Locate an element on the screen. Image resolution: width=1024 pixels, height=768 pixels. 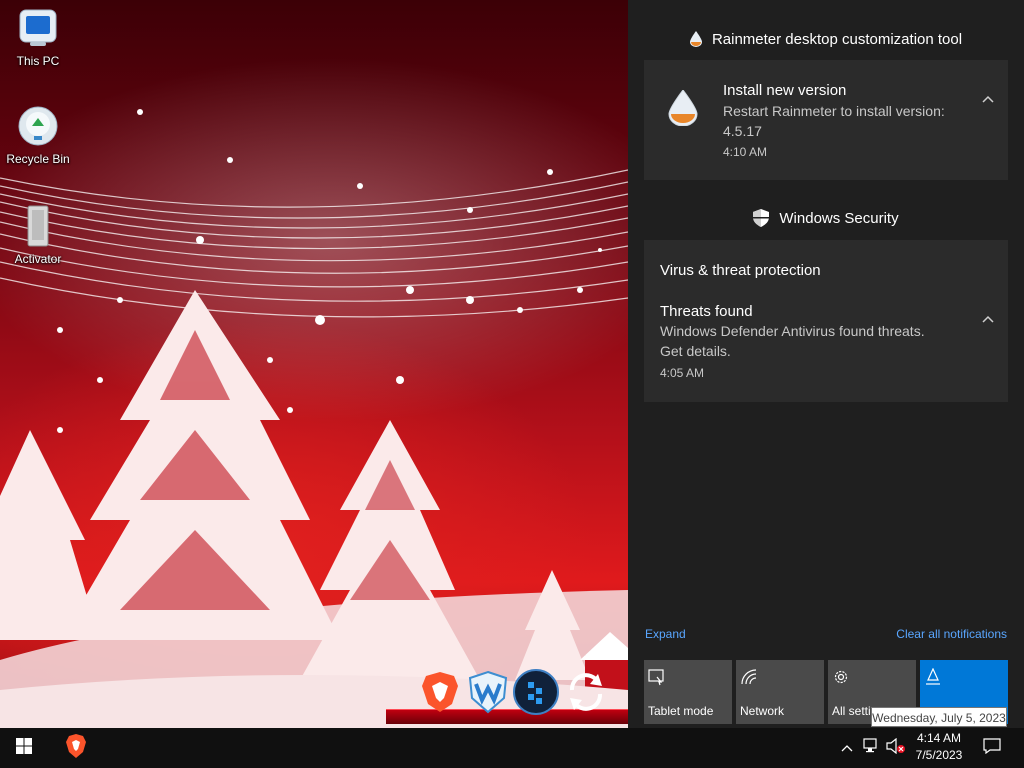
quick-action-tablet-mode: Tablet mode is located at coordinates (688, 692).